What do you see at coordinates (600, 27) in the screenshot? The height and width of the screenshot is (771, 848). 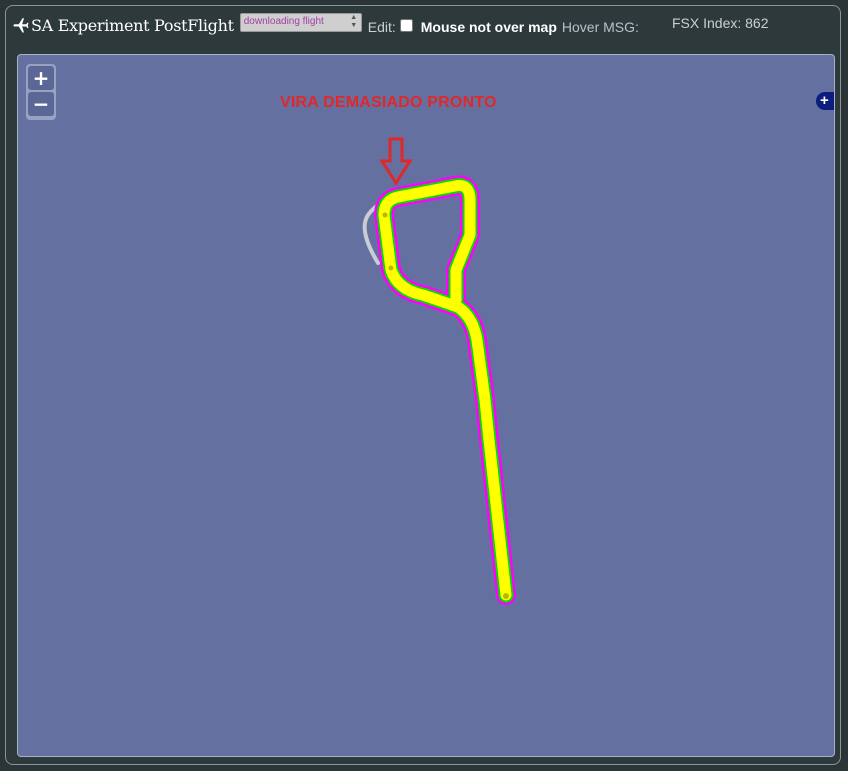 I see `hover-msg-label: Hover MSG:` at bounding box center [600, 27].